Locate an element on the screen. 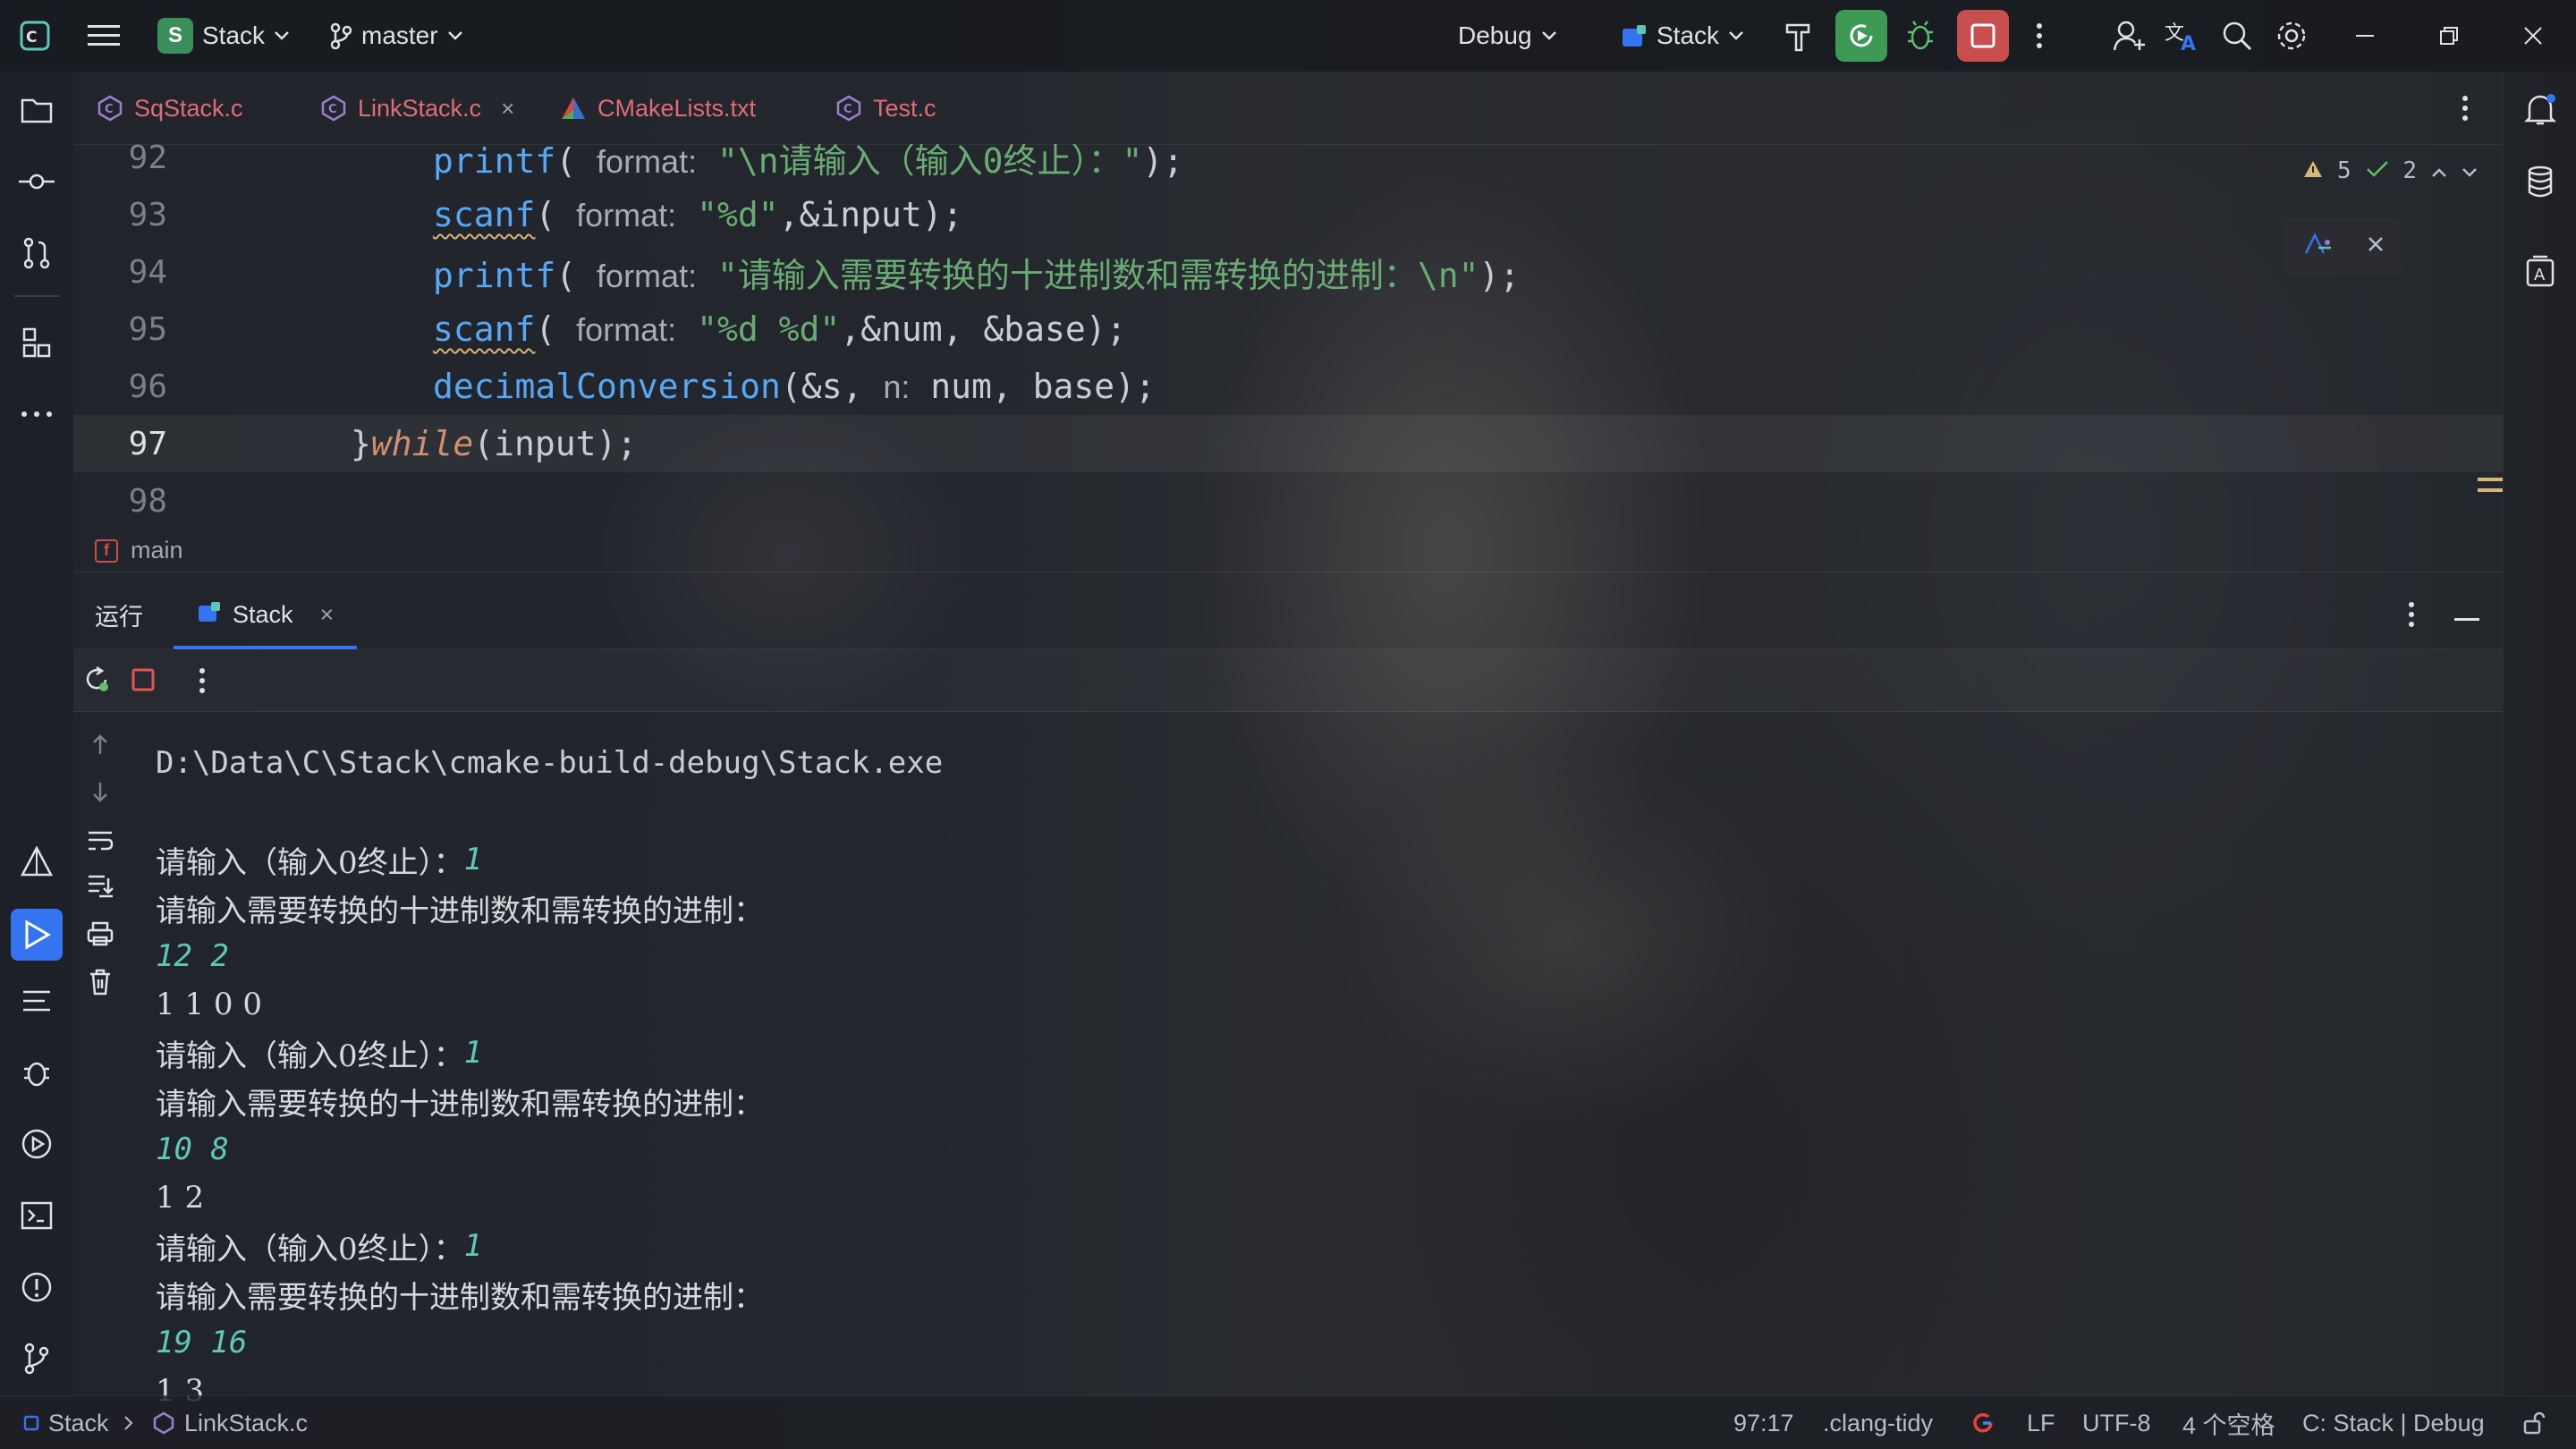  ai-assistant-icon: A is located at coordinates (2540, 271).